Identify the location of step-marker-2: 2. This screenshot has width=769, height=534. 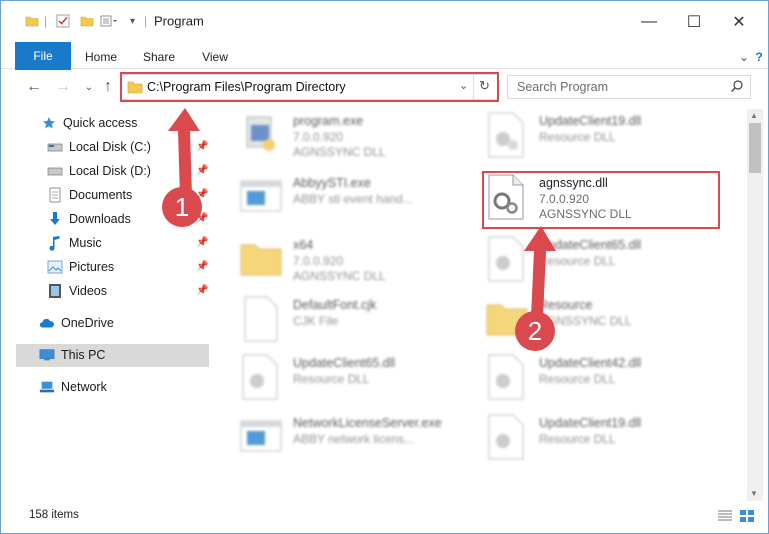
(535, 331).